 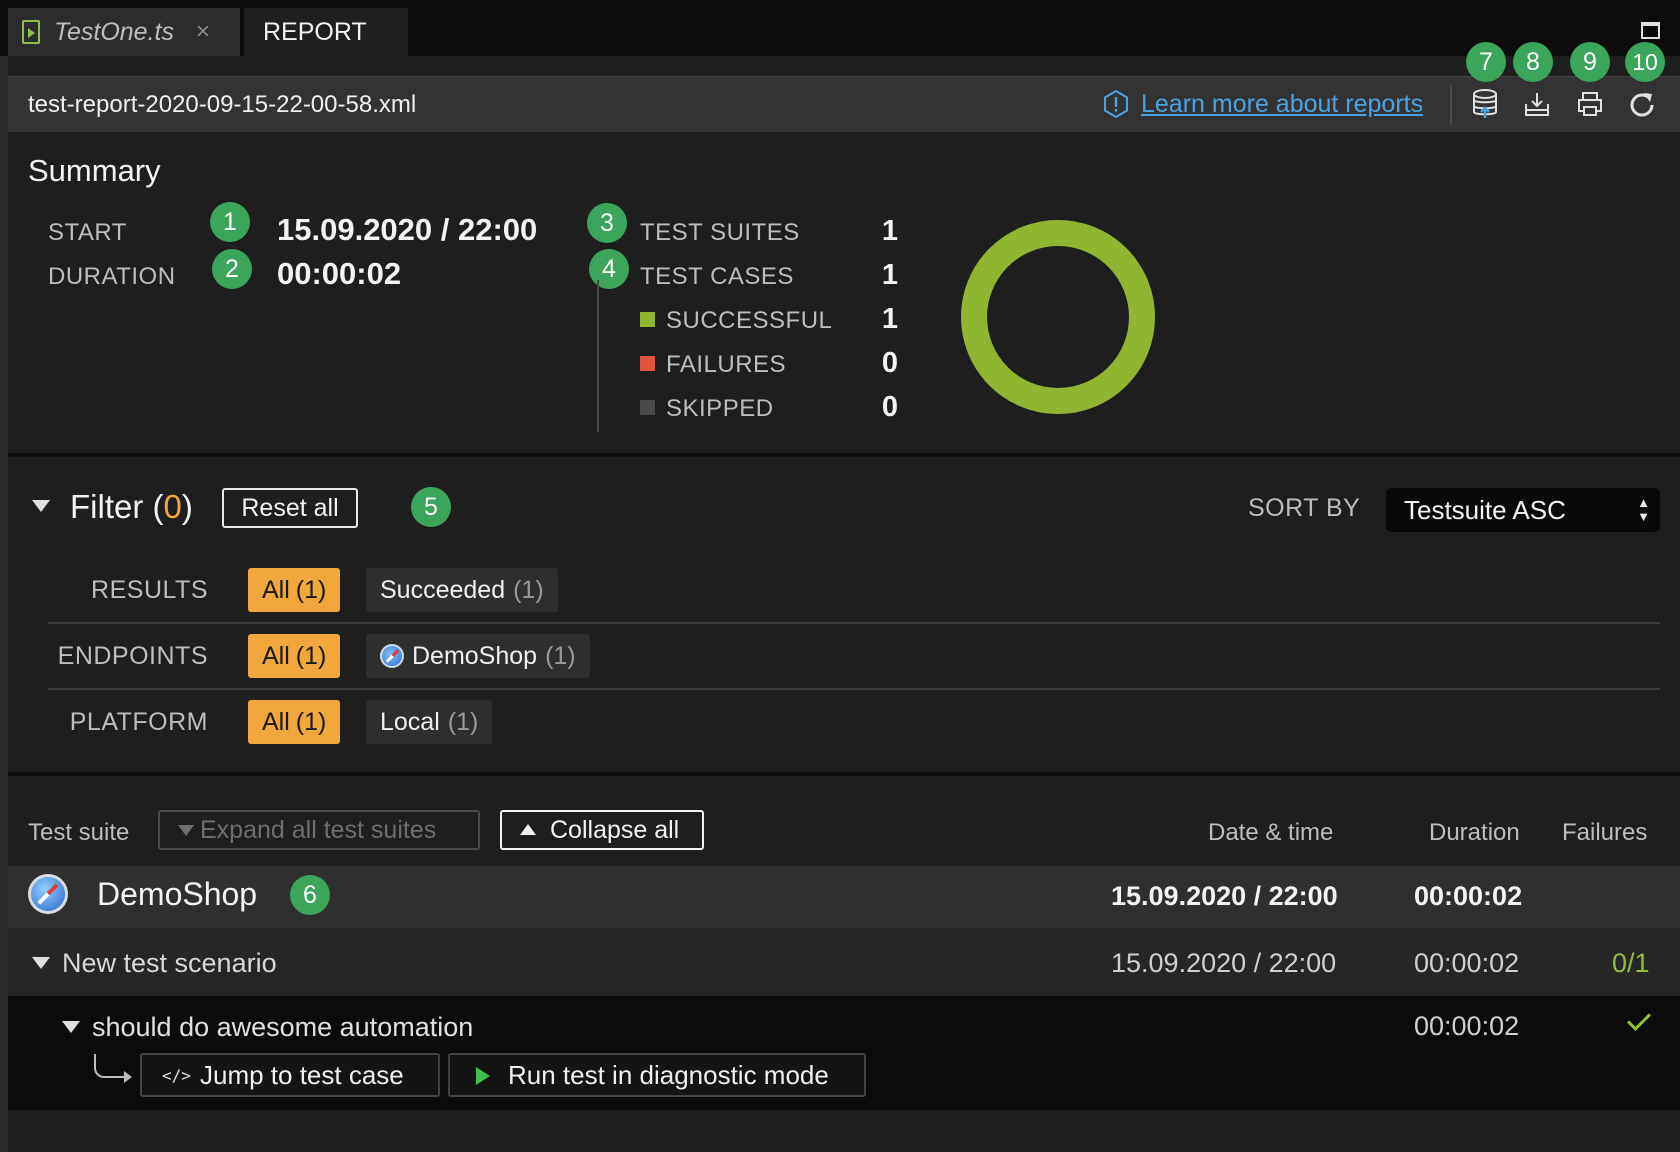 What do you see at coordinates (889, 231) in the screenshot?
I see `test-suites-value: 1` at bounding box center [889, 231].